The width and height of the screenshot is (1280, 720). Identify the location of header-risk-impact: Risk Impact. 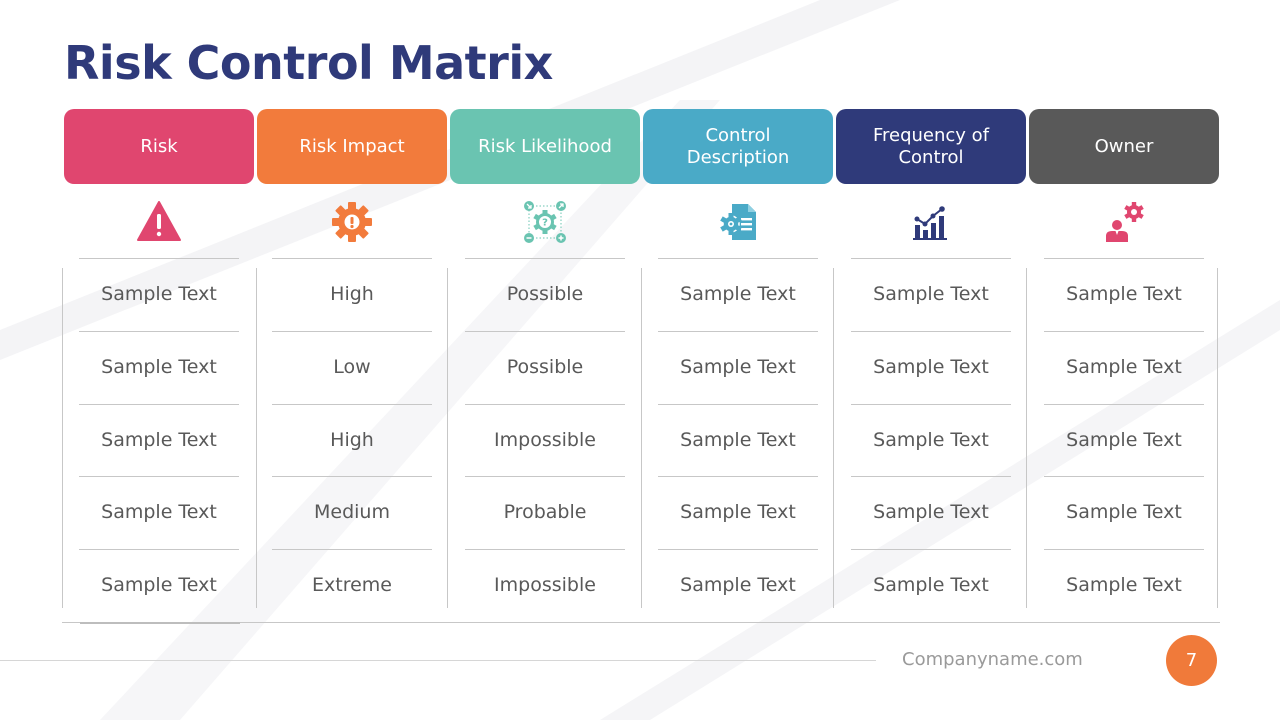
(352, 146).